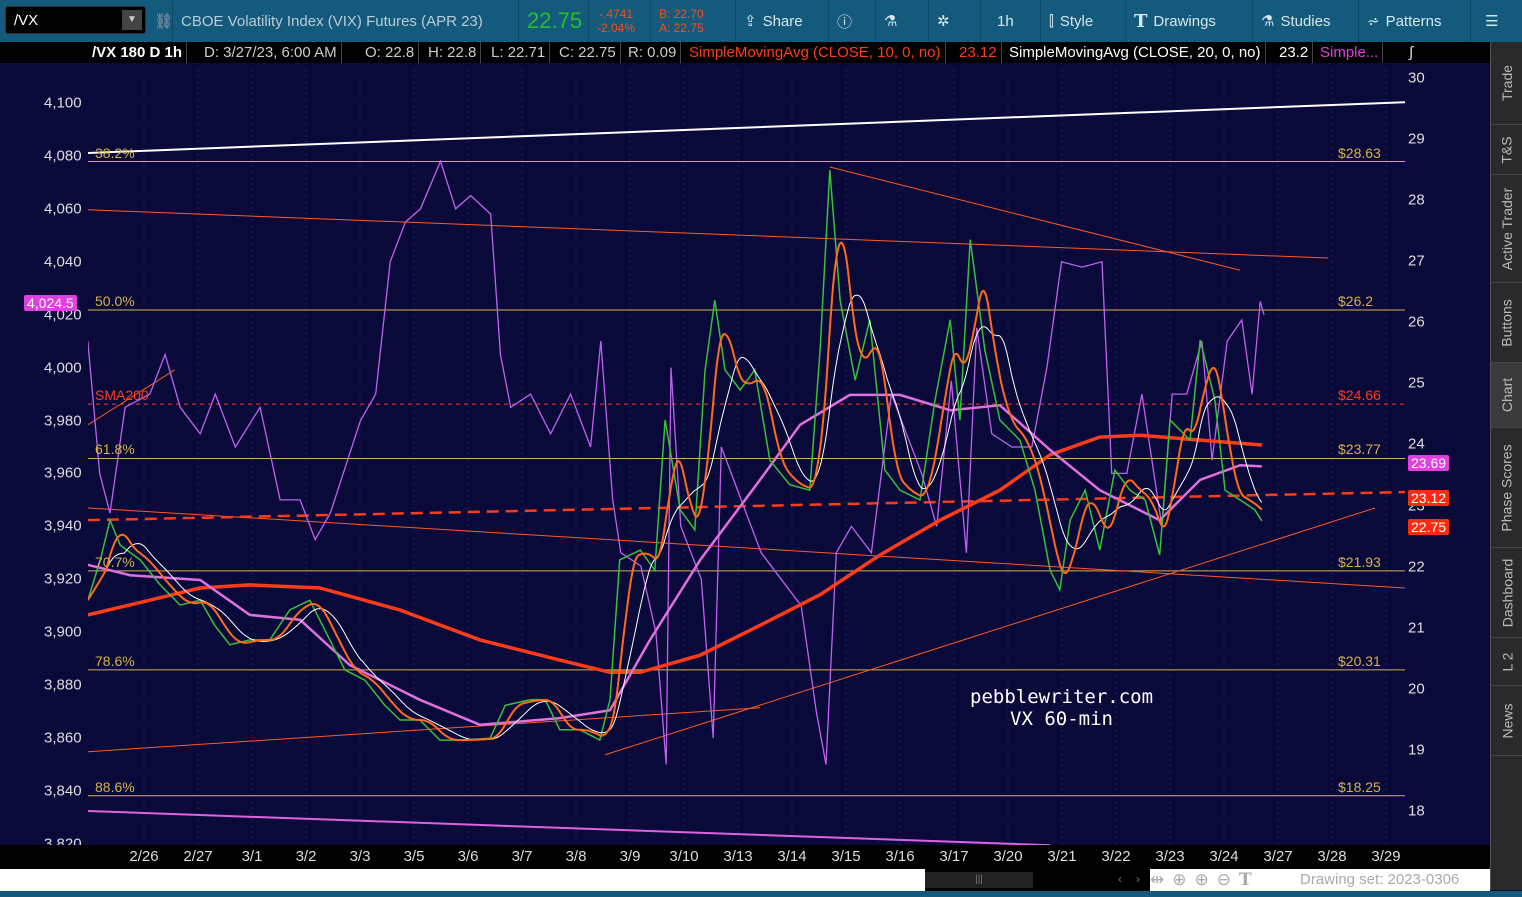 Image resolution: width=1522 pixels, height=897 pixels. What do you see at coordinates (616, 14) in the screenshot?
I see `net-change-value: -.4741` at bounding box center [616, 14].